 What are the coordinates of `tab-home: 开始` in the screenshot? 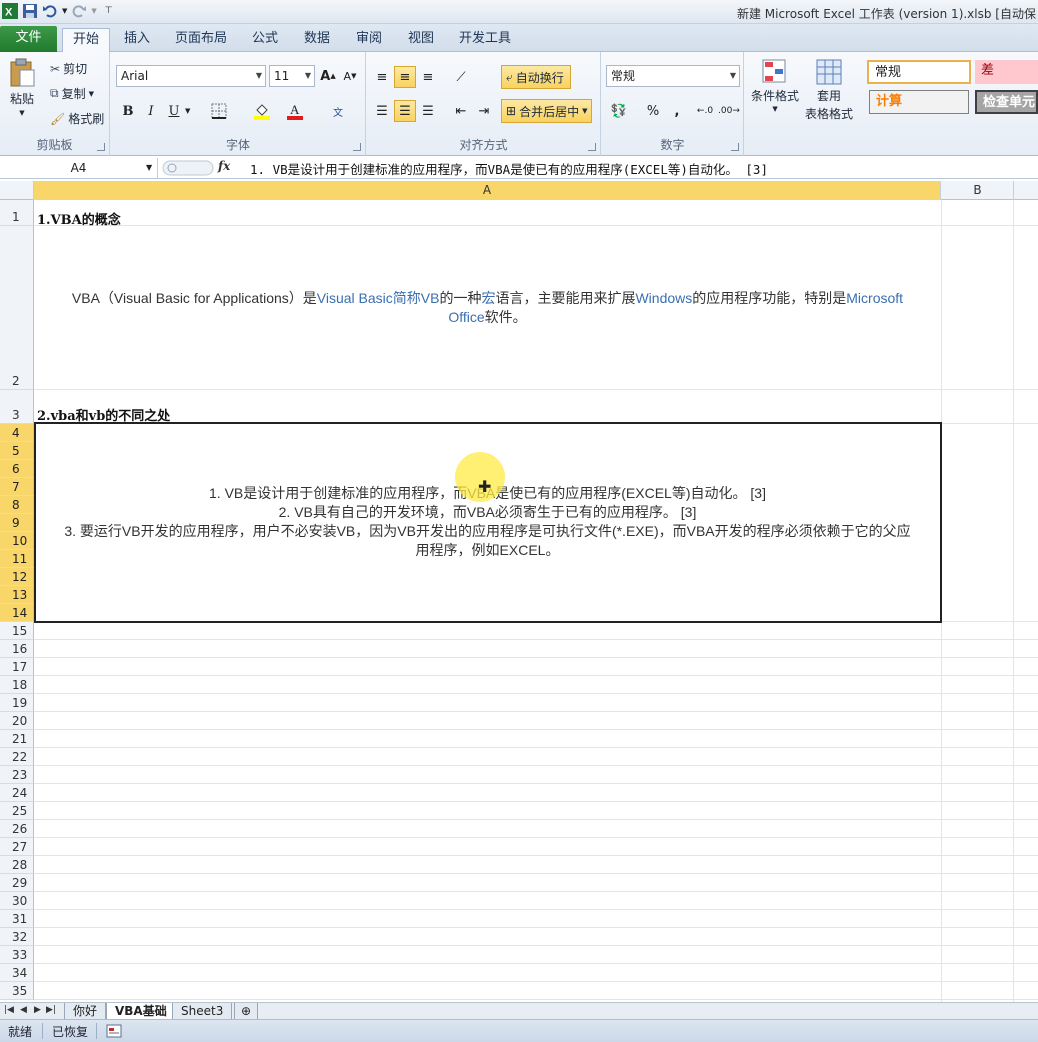 It's located at (86, 40).